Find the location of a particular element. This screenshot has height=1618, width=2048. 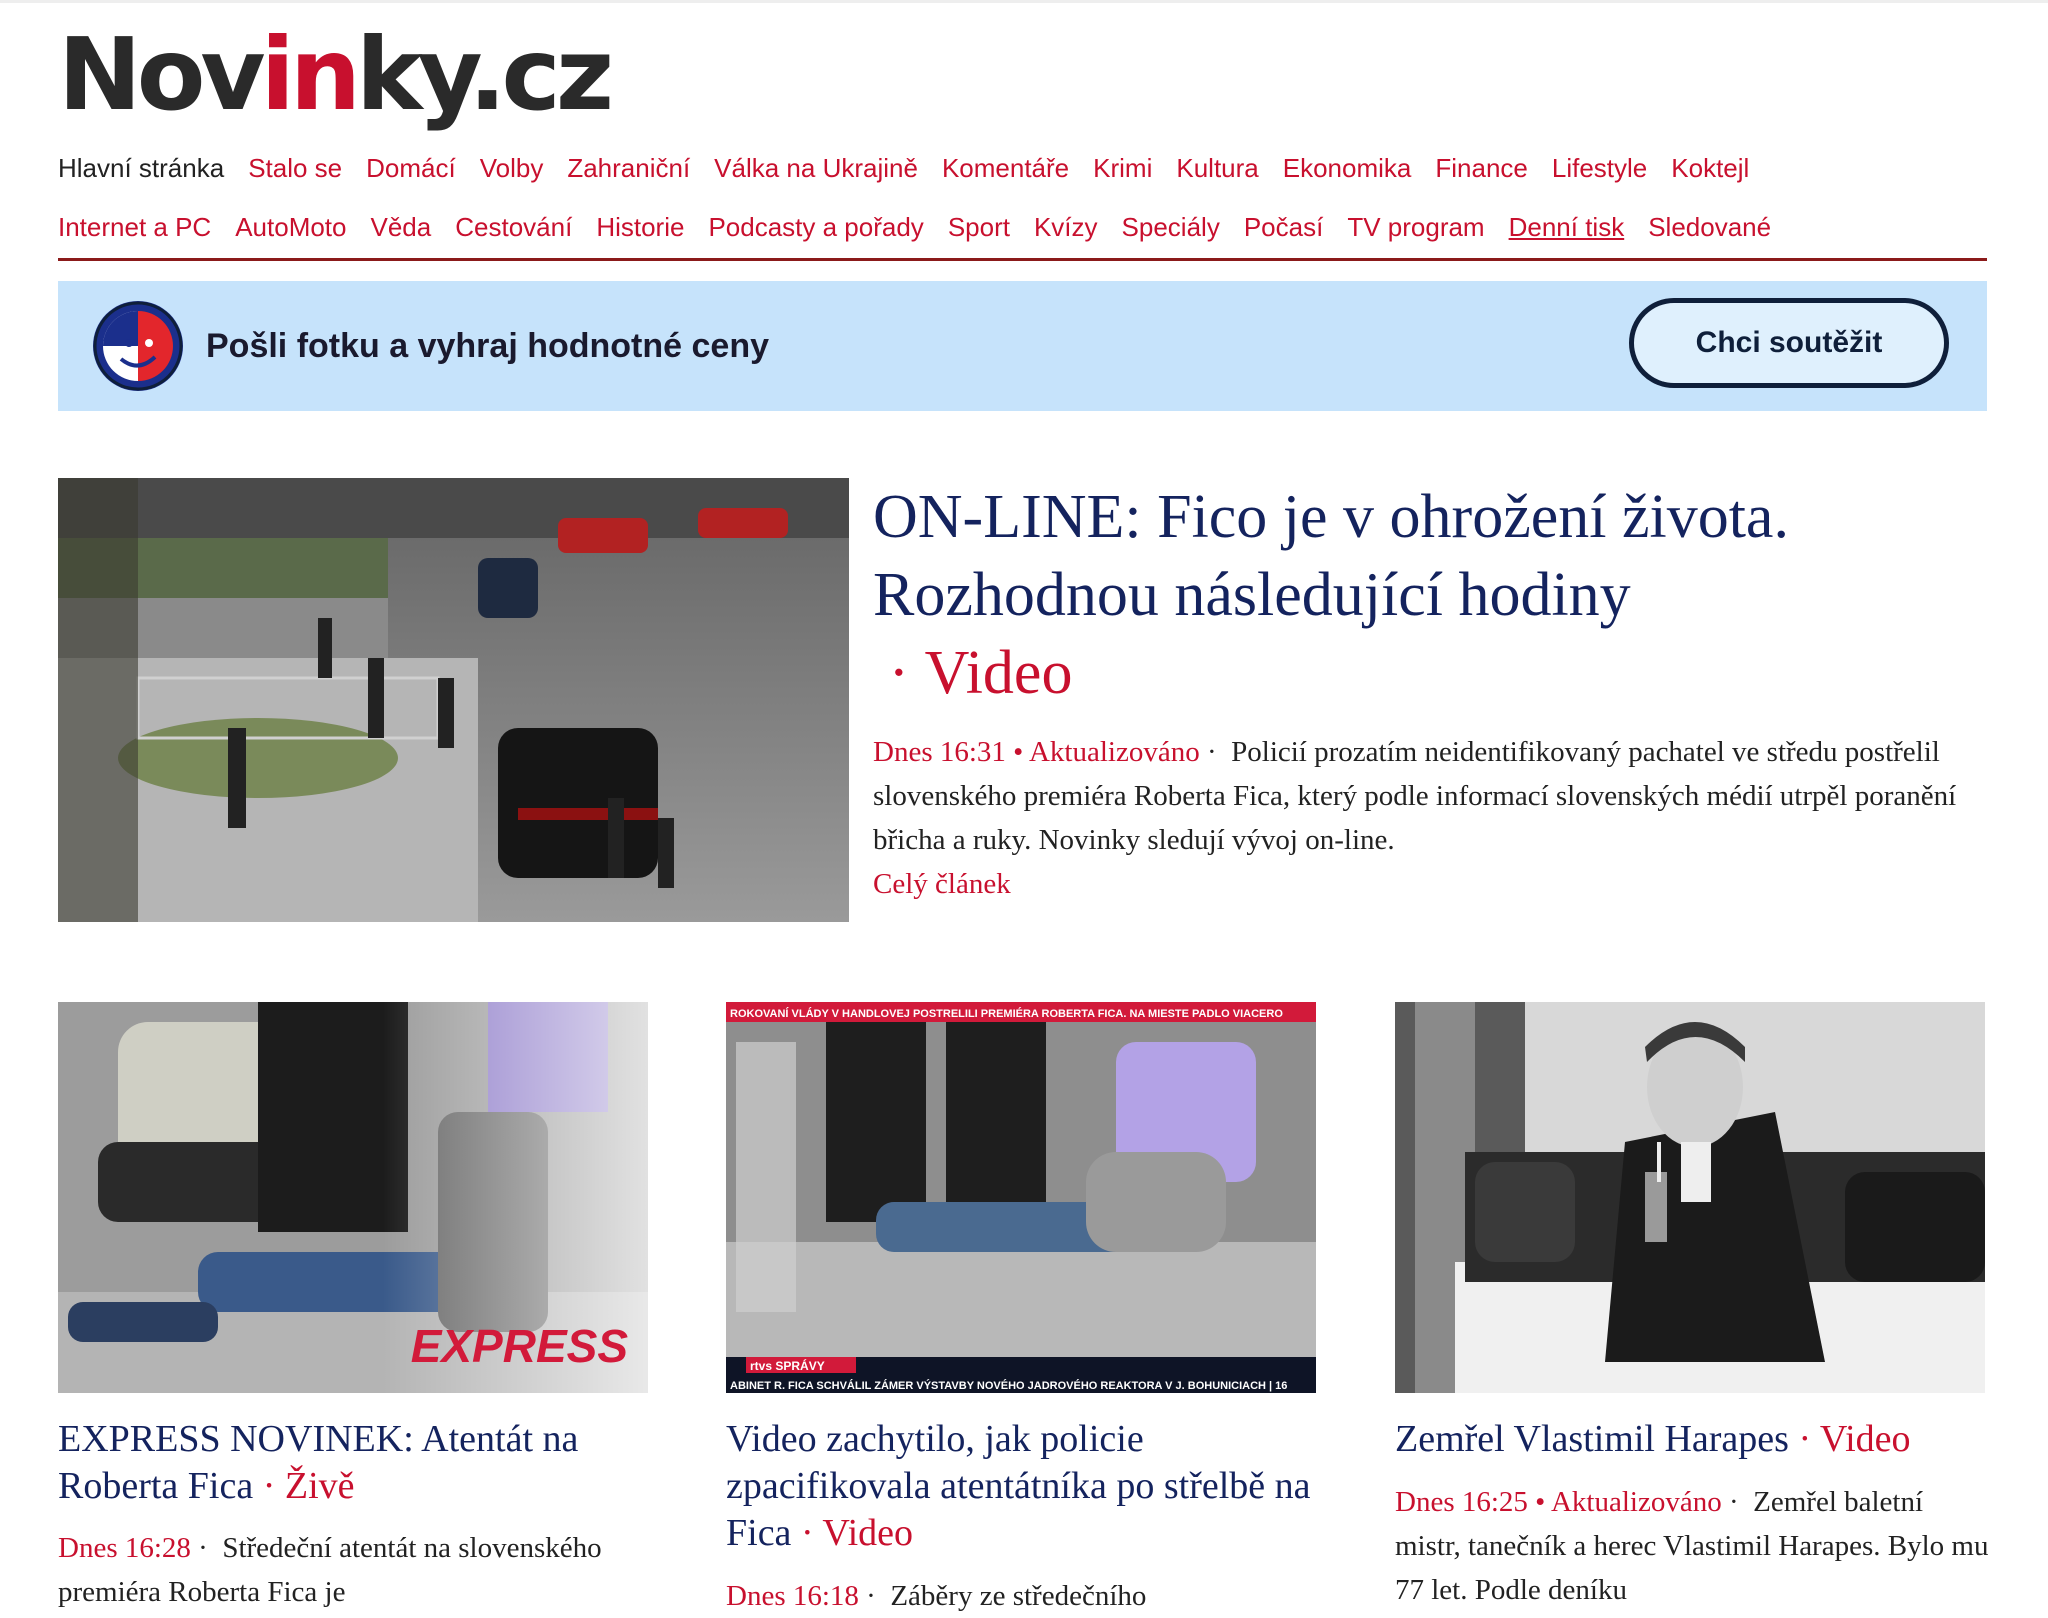

card-3-updated-label: Aktualizováno is located at coordinates (1636, 1502).